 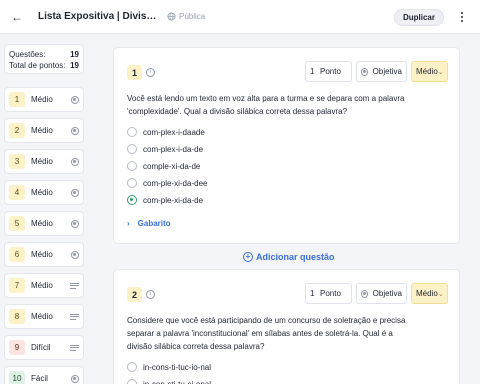 What do you see at coordinates (44, 375) in the screenshot?
I see `sidebar-question-10: 10 Fácil` at bounding box center [44, 375].